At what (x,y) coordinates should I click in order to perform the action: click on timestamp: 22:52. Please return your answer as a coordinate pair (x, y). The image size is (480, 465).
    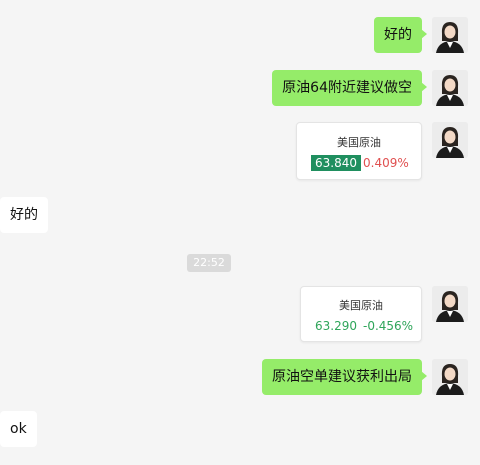
    Looking at the image, I should click on (209, 263).